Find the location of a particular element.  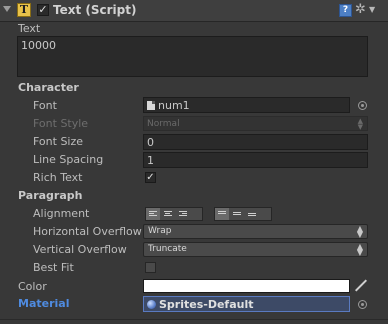

gear-icon: ✲ is located at coordinates (360, 9).